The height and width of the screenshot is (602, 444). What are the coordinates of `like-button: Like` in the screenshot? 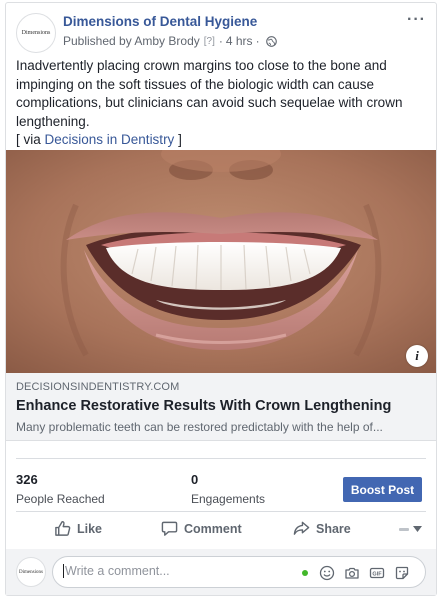 It's located at (78, 528).